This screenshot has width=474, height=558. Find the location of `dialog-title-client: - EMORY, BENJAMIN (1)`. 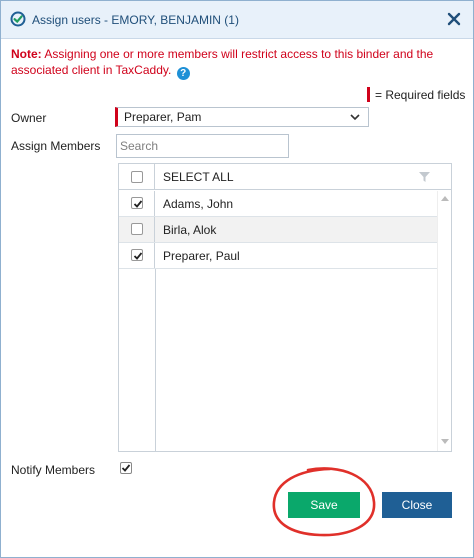

dialog-title-client: - EMORY, BENJAMIN (1) is located at coordinates (171, 20).